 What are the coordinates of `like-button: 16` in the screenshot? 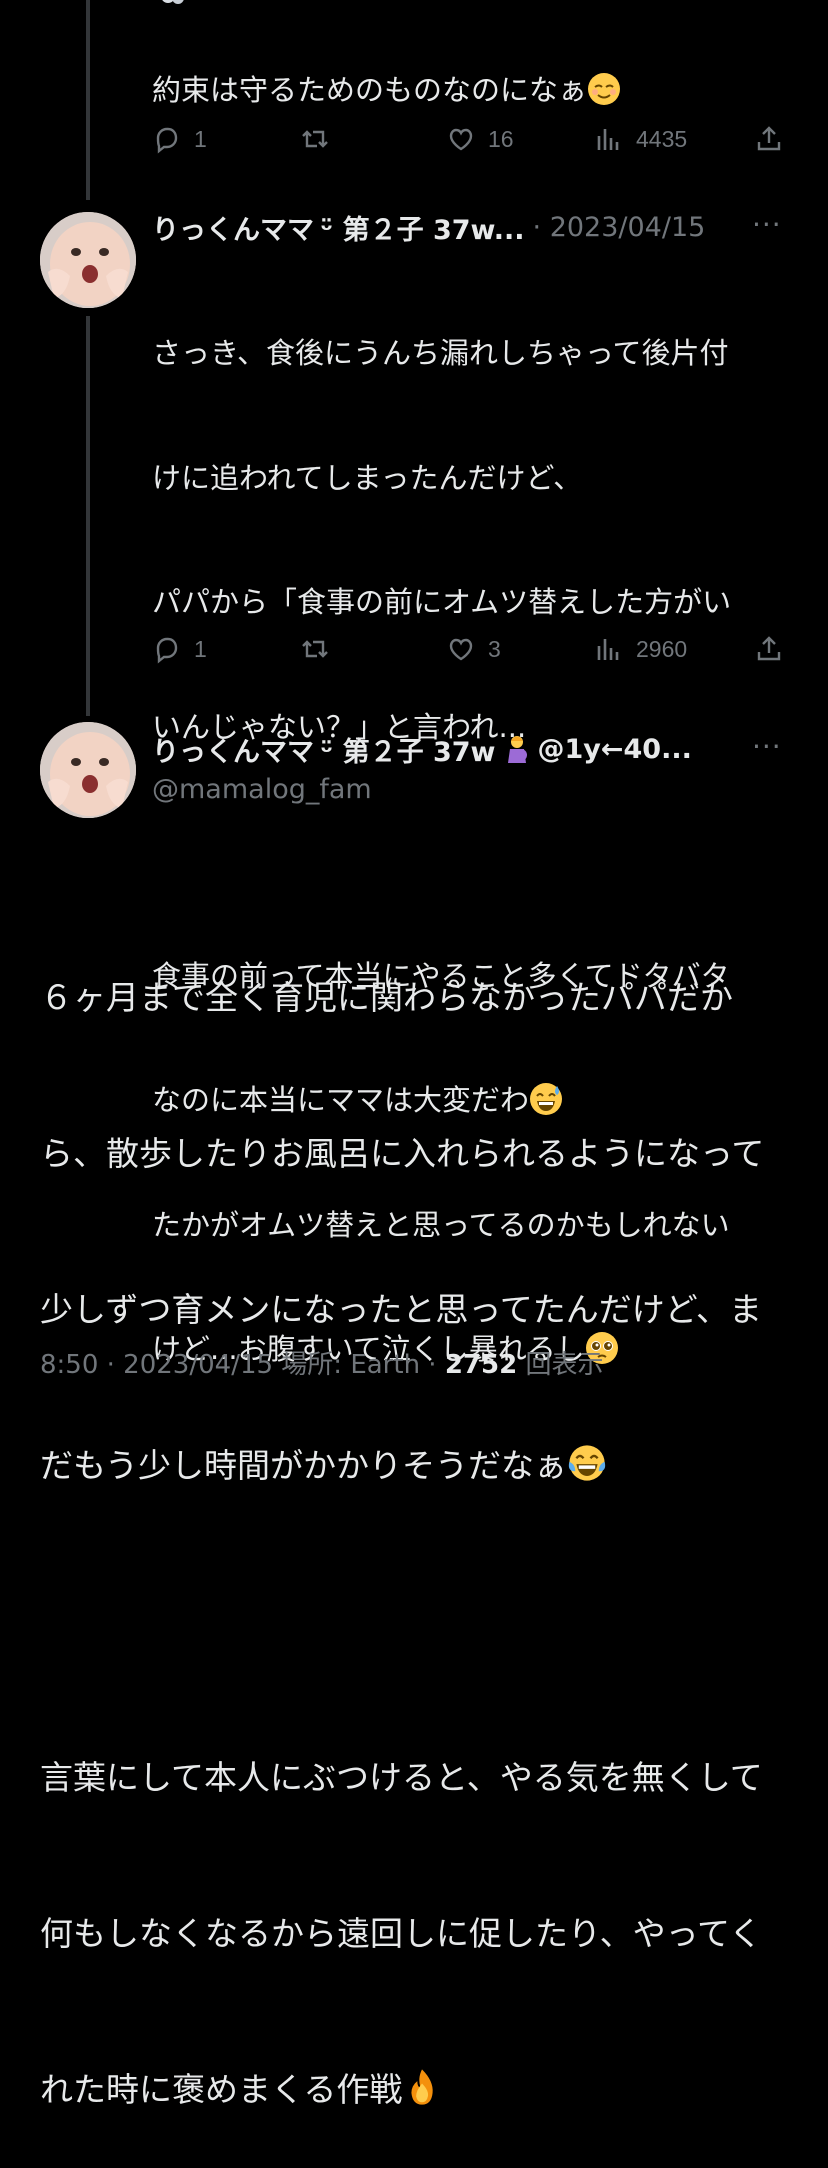 It's located at (480, 139).